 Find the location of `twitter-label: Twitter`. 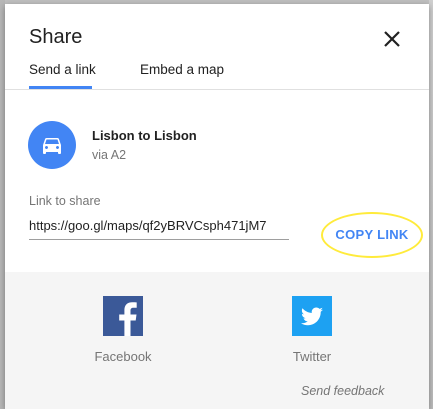

twitter-label: Twitter is located at coordinates (312, 356).